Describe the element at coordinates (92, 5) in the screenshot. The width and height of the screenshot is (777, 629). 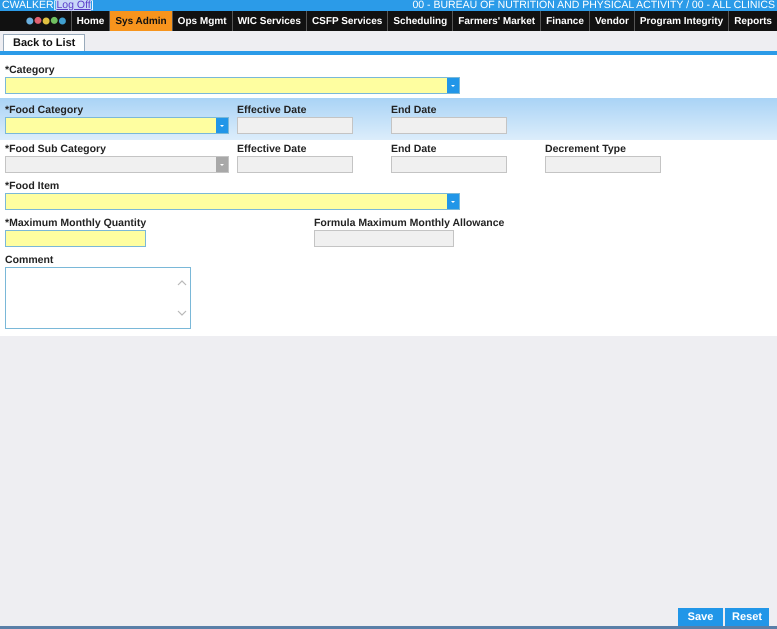
I see `bracket: ]` at that location.